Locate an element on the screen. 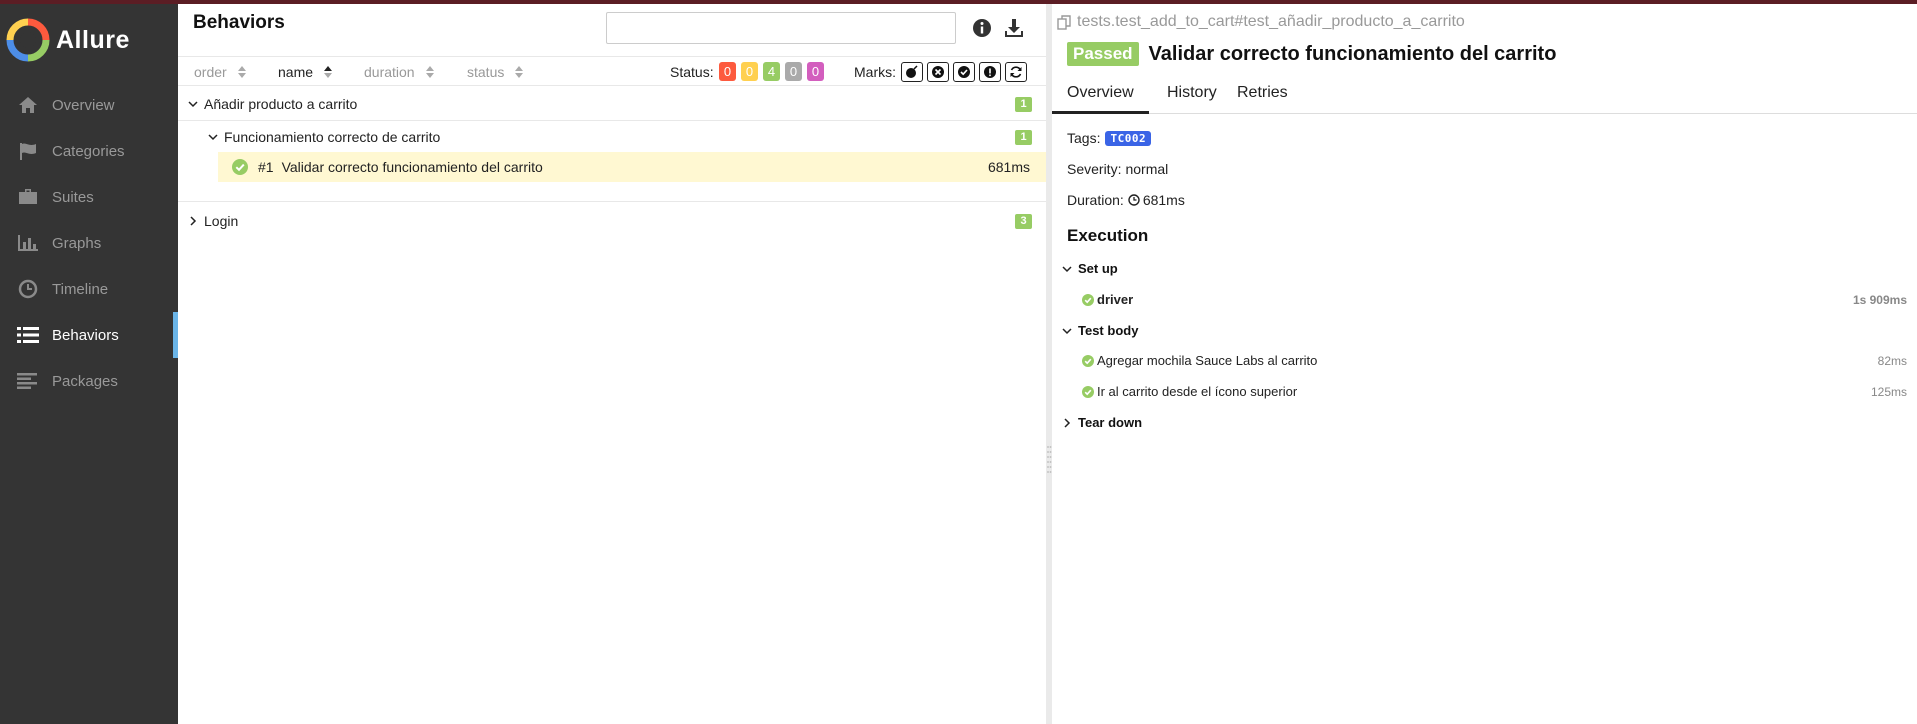  group-label: Login is located at coordinates (221, 220).